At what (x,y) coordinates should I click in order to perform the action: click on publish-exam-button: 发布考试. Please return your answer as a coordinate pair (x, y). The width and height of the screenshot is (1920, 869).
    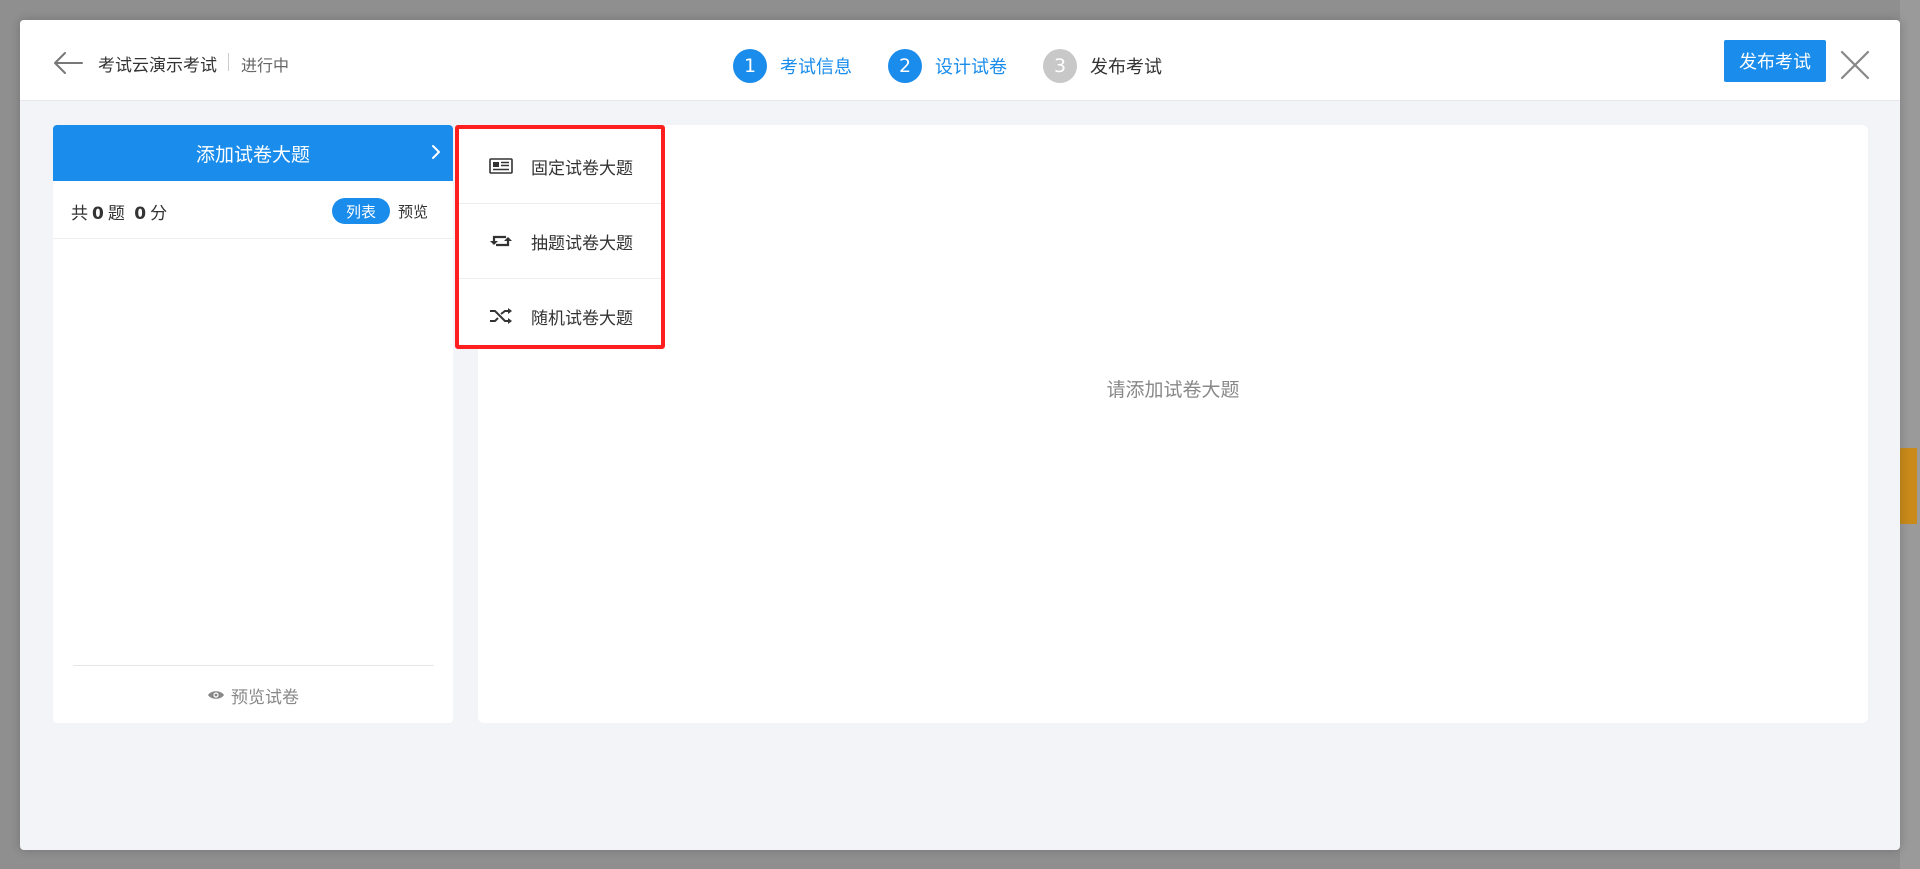
    Looking at the image, I should click on (1775, 61).